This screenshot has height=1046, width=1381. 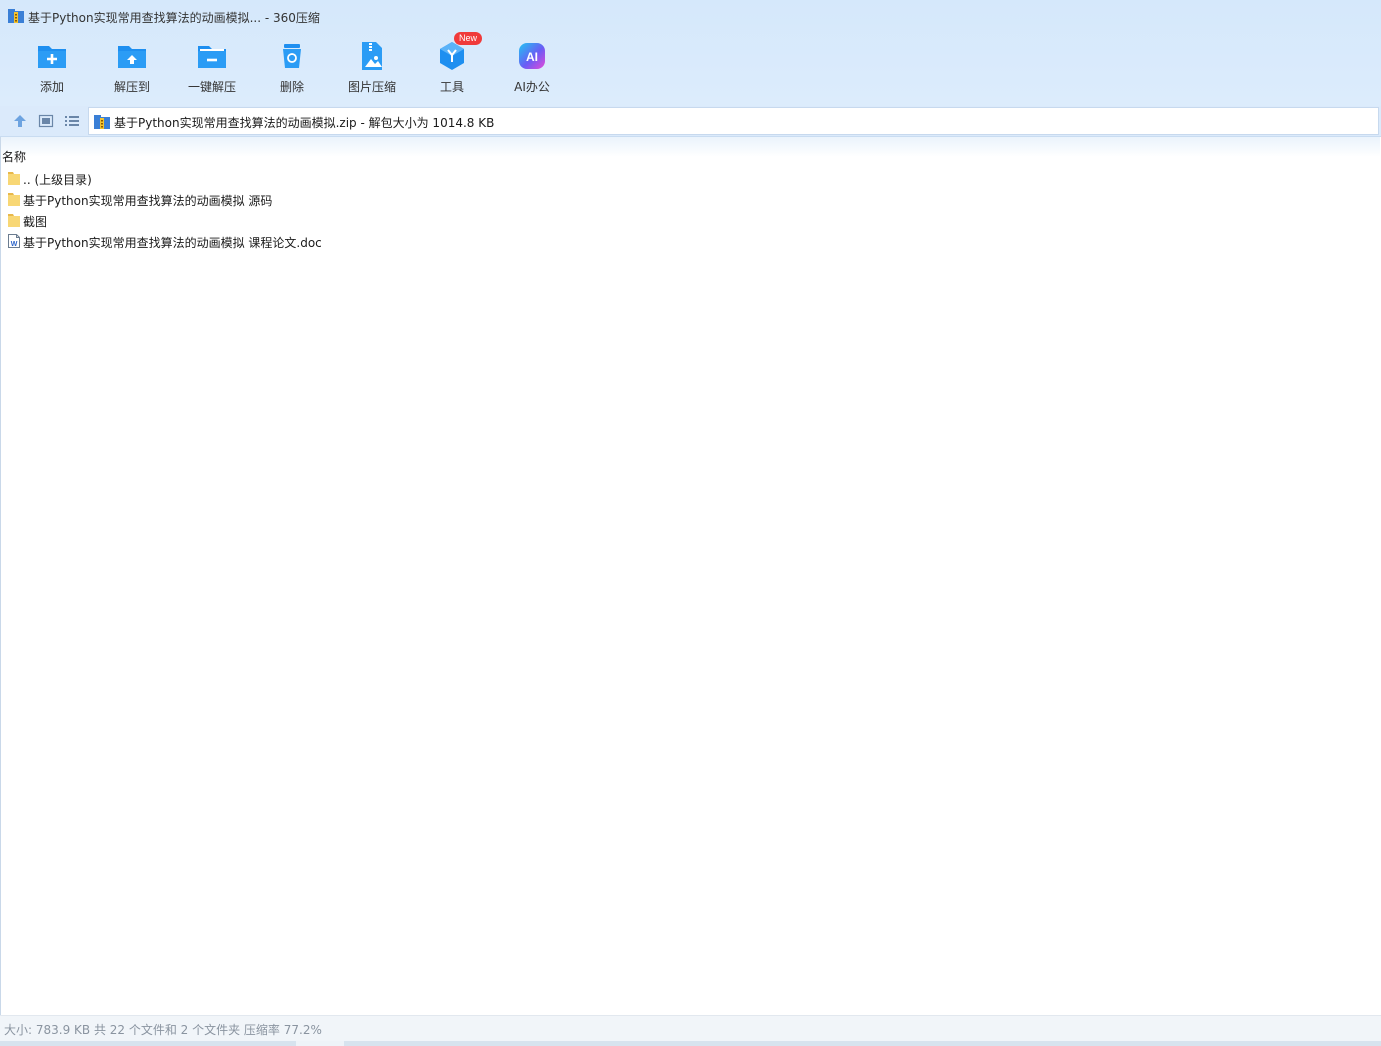 I want to click on extract-to-button: 解压到, so click(x=132, y=69).